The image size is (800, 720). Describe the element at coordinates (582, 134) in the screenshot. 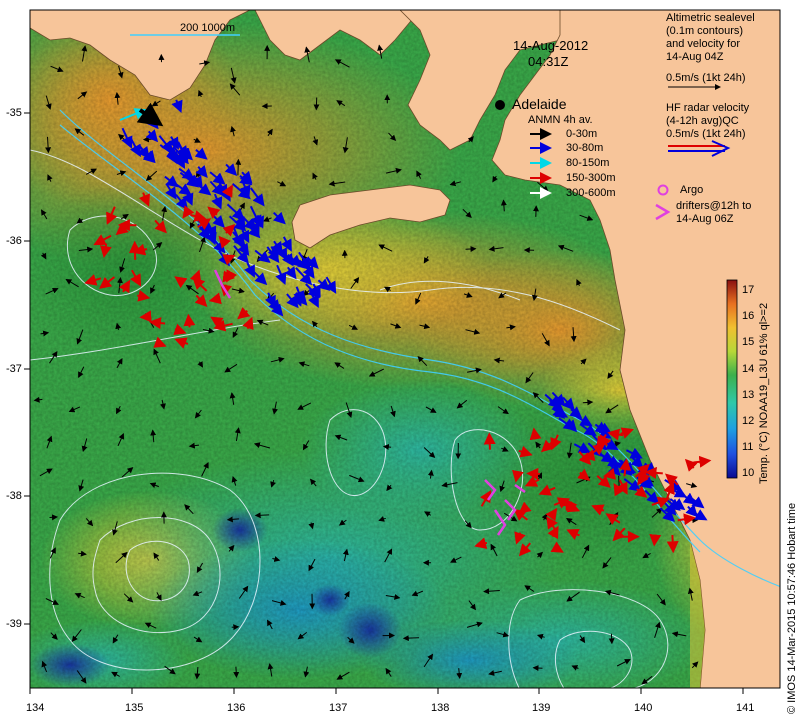

I see `legend-anmn-0: 0-30m` at that location.